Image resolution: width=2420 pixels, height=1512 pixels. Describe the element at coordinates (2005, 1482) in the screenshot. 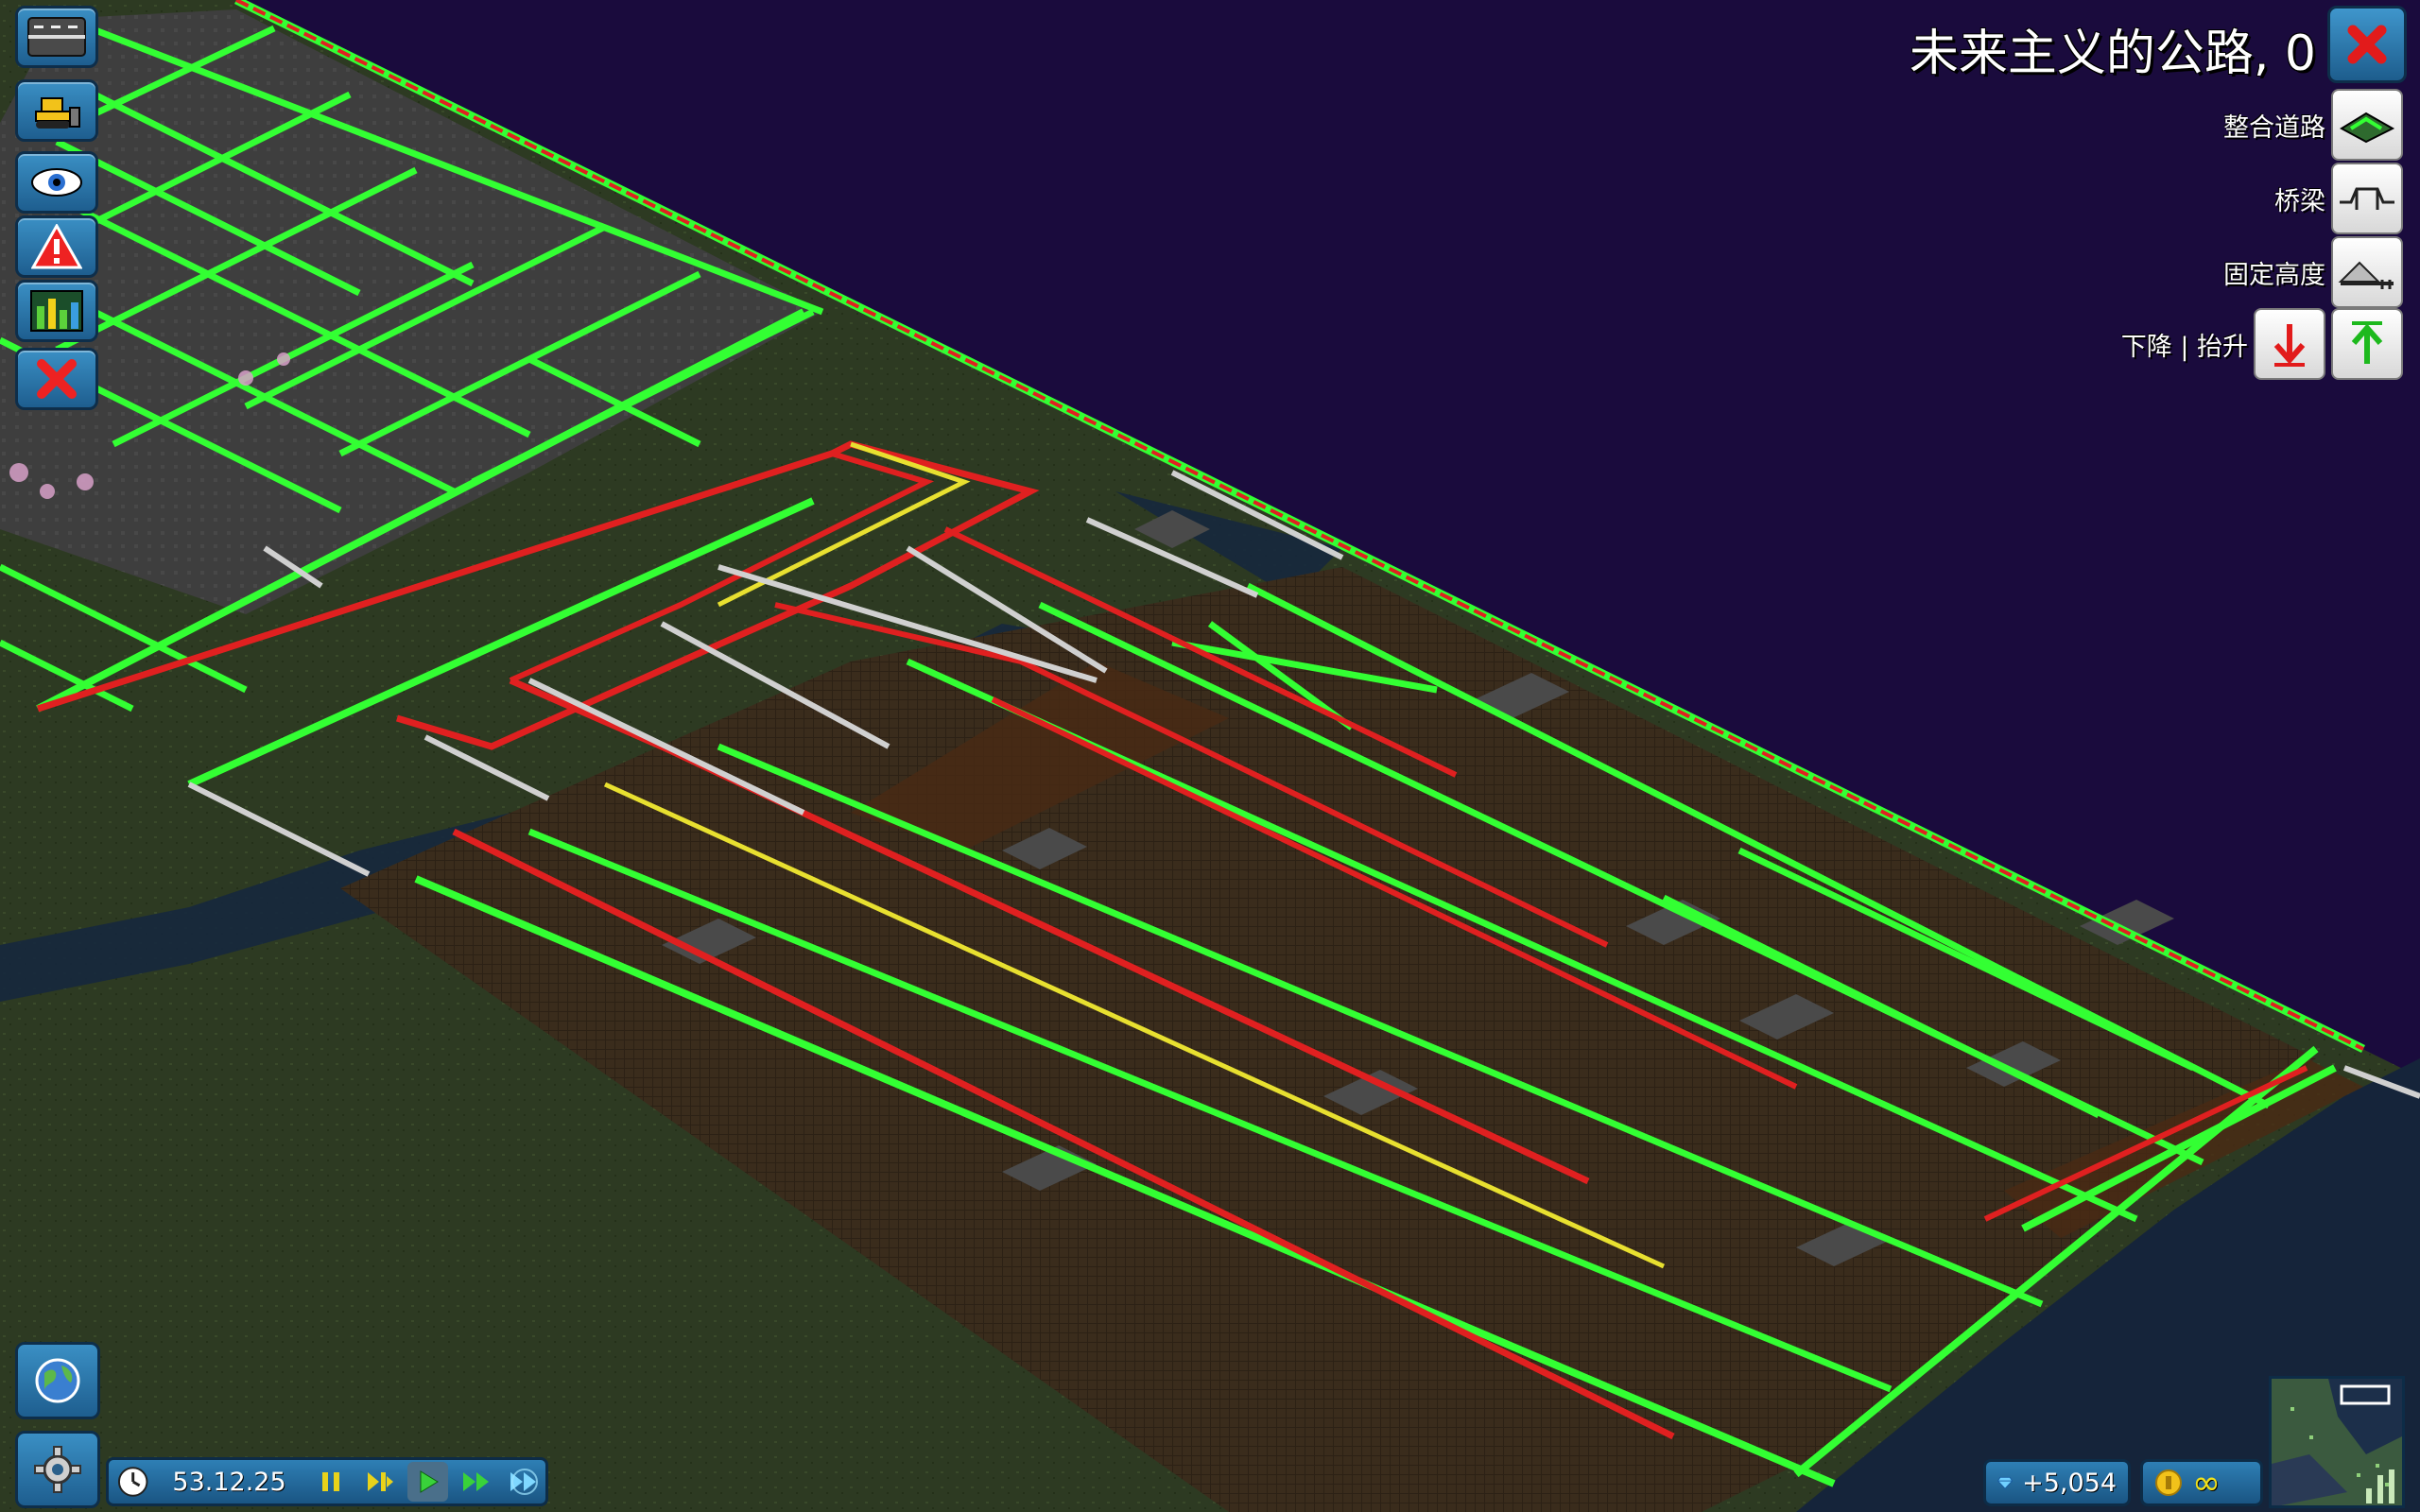

I see `diamond-icon` at that location.